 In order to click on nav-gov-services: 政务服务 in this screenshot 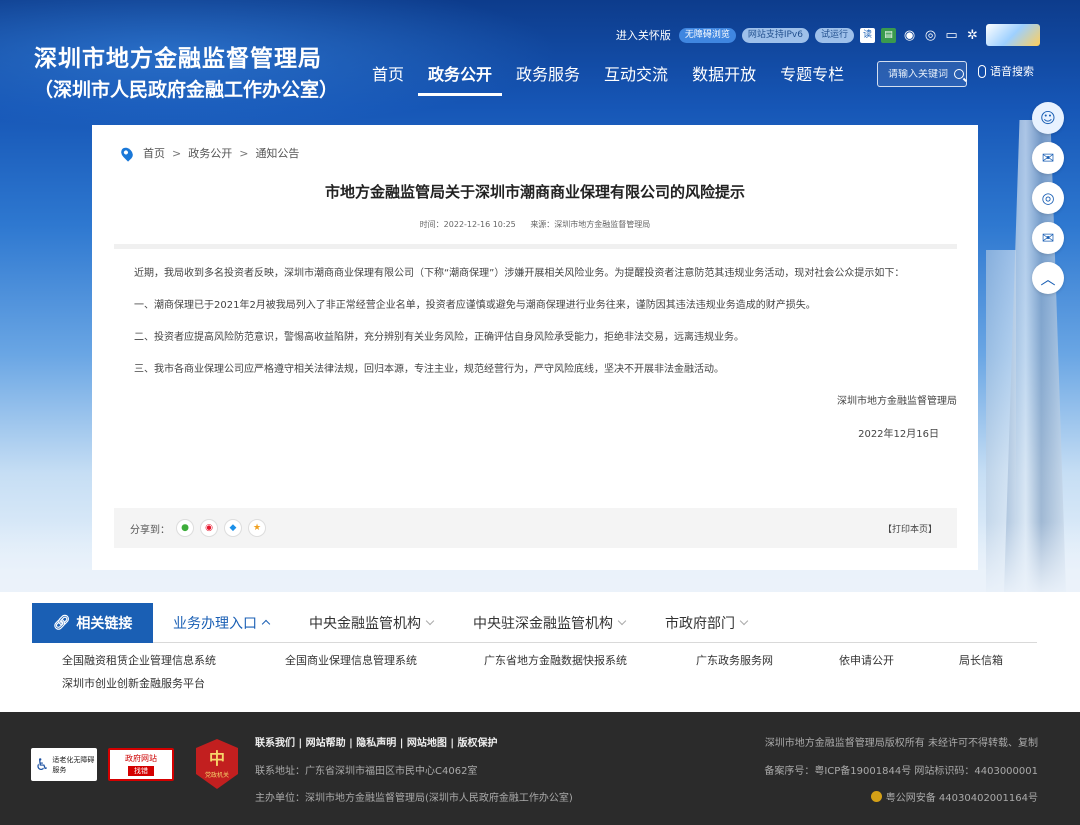, I will do `click(548, 78)`.